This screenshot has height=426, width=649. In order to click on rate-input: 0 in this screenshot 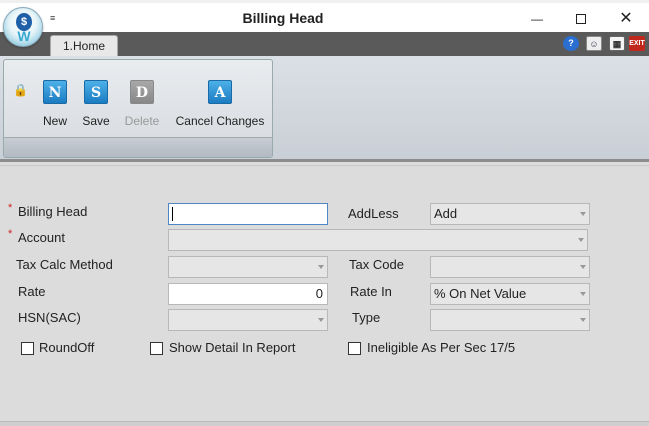, I will do `click(248, 294)`.